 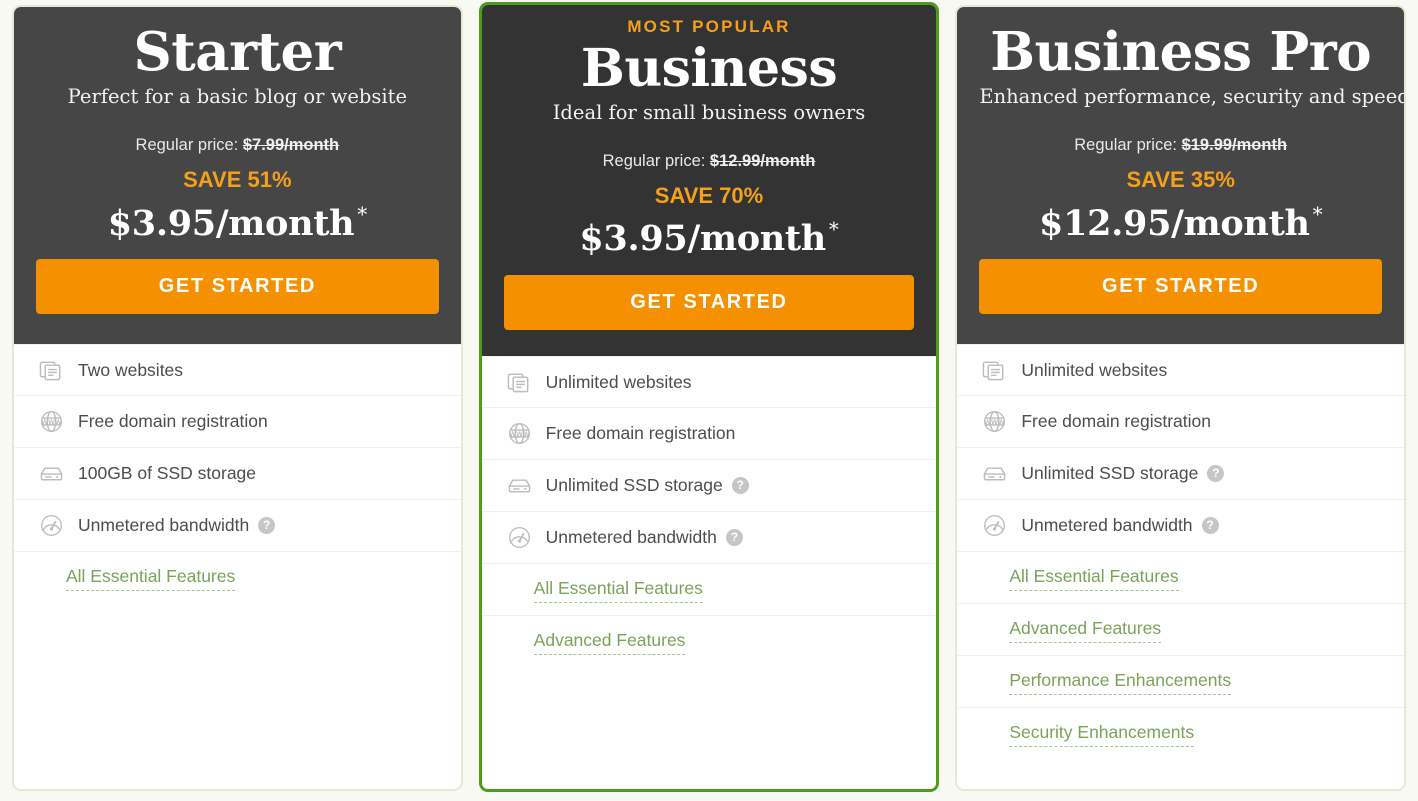 I want to click on feature-row: Two websites, so click(x=237, y=370).